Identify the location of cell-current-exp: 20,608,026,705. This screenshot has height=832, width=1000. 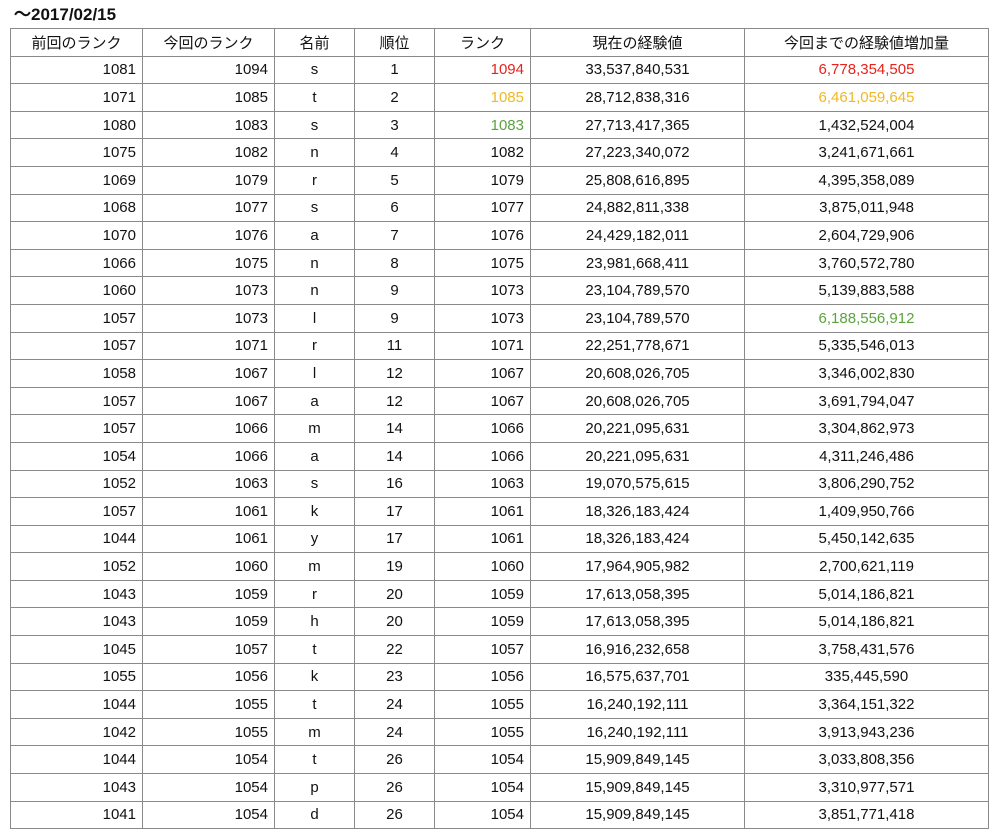
(637, 373).